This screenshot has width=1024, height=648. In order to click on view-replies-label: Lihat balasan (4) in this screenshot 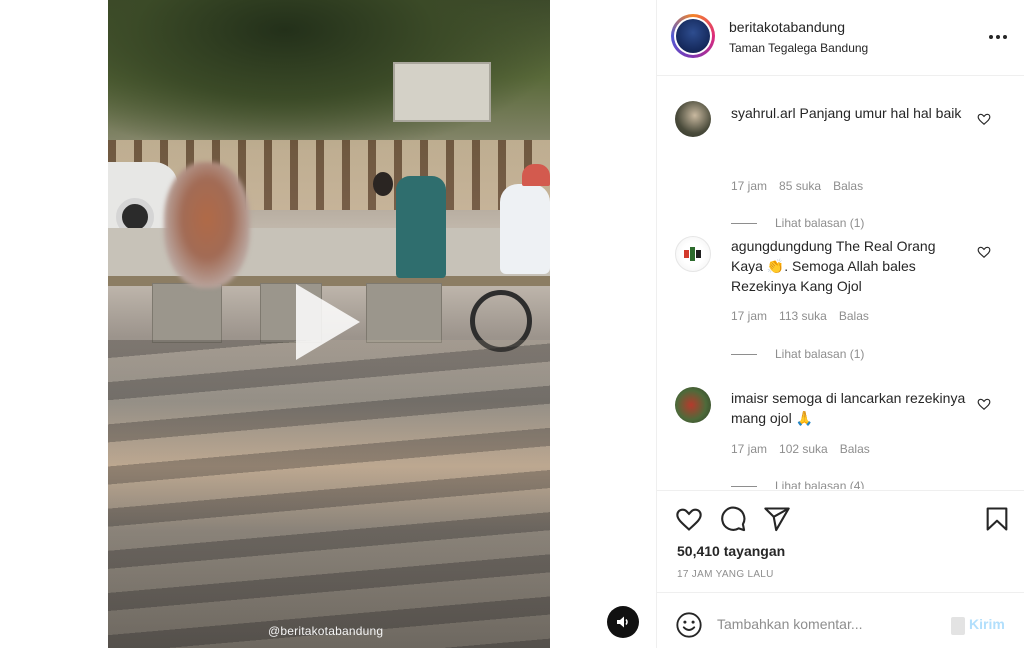, I will do `click(820, 484)`.